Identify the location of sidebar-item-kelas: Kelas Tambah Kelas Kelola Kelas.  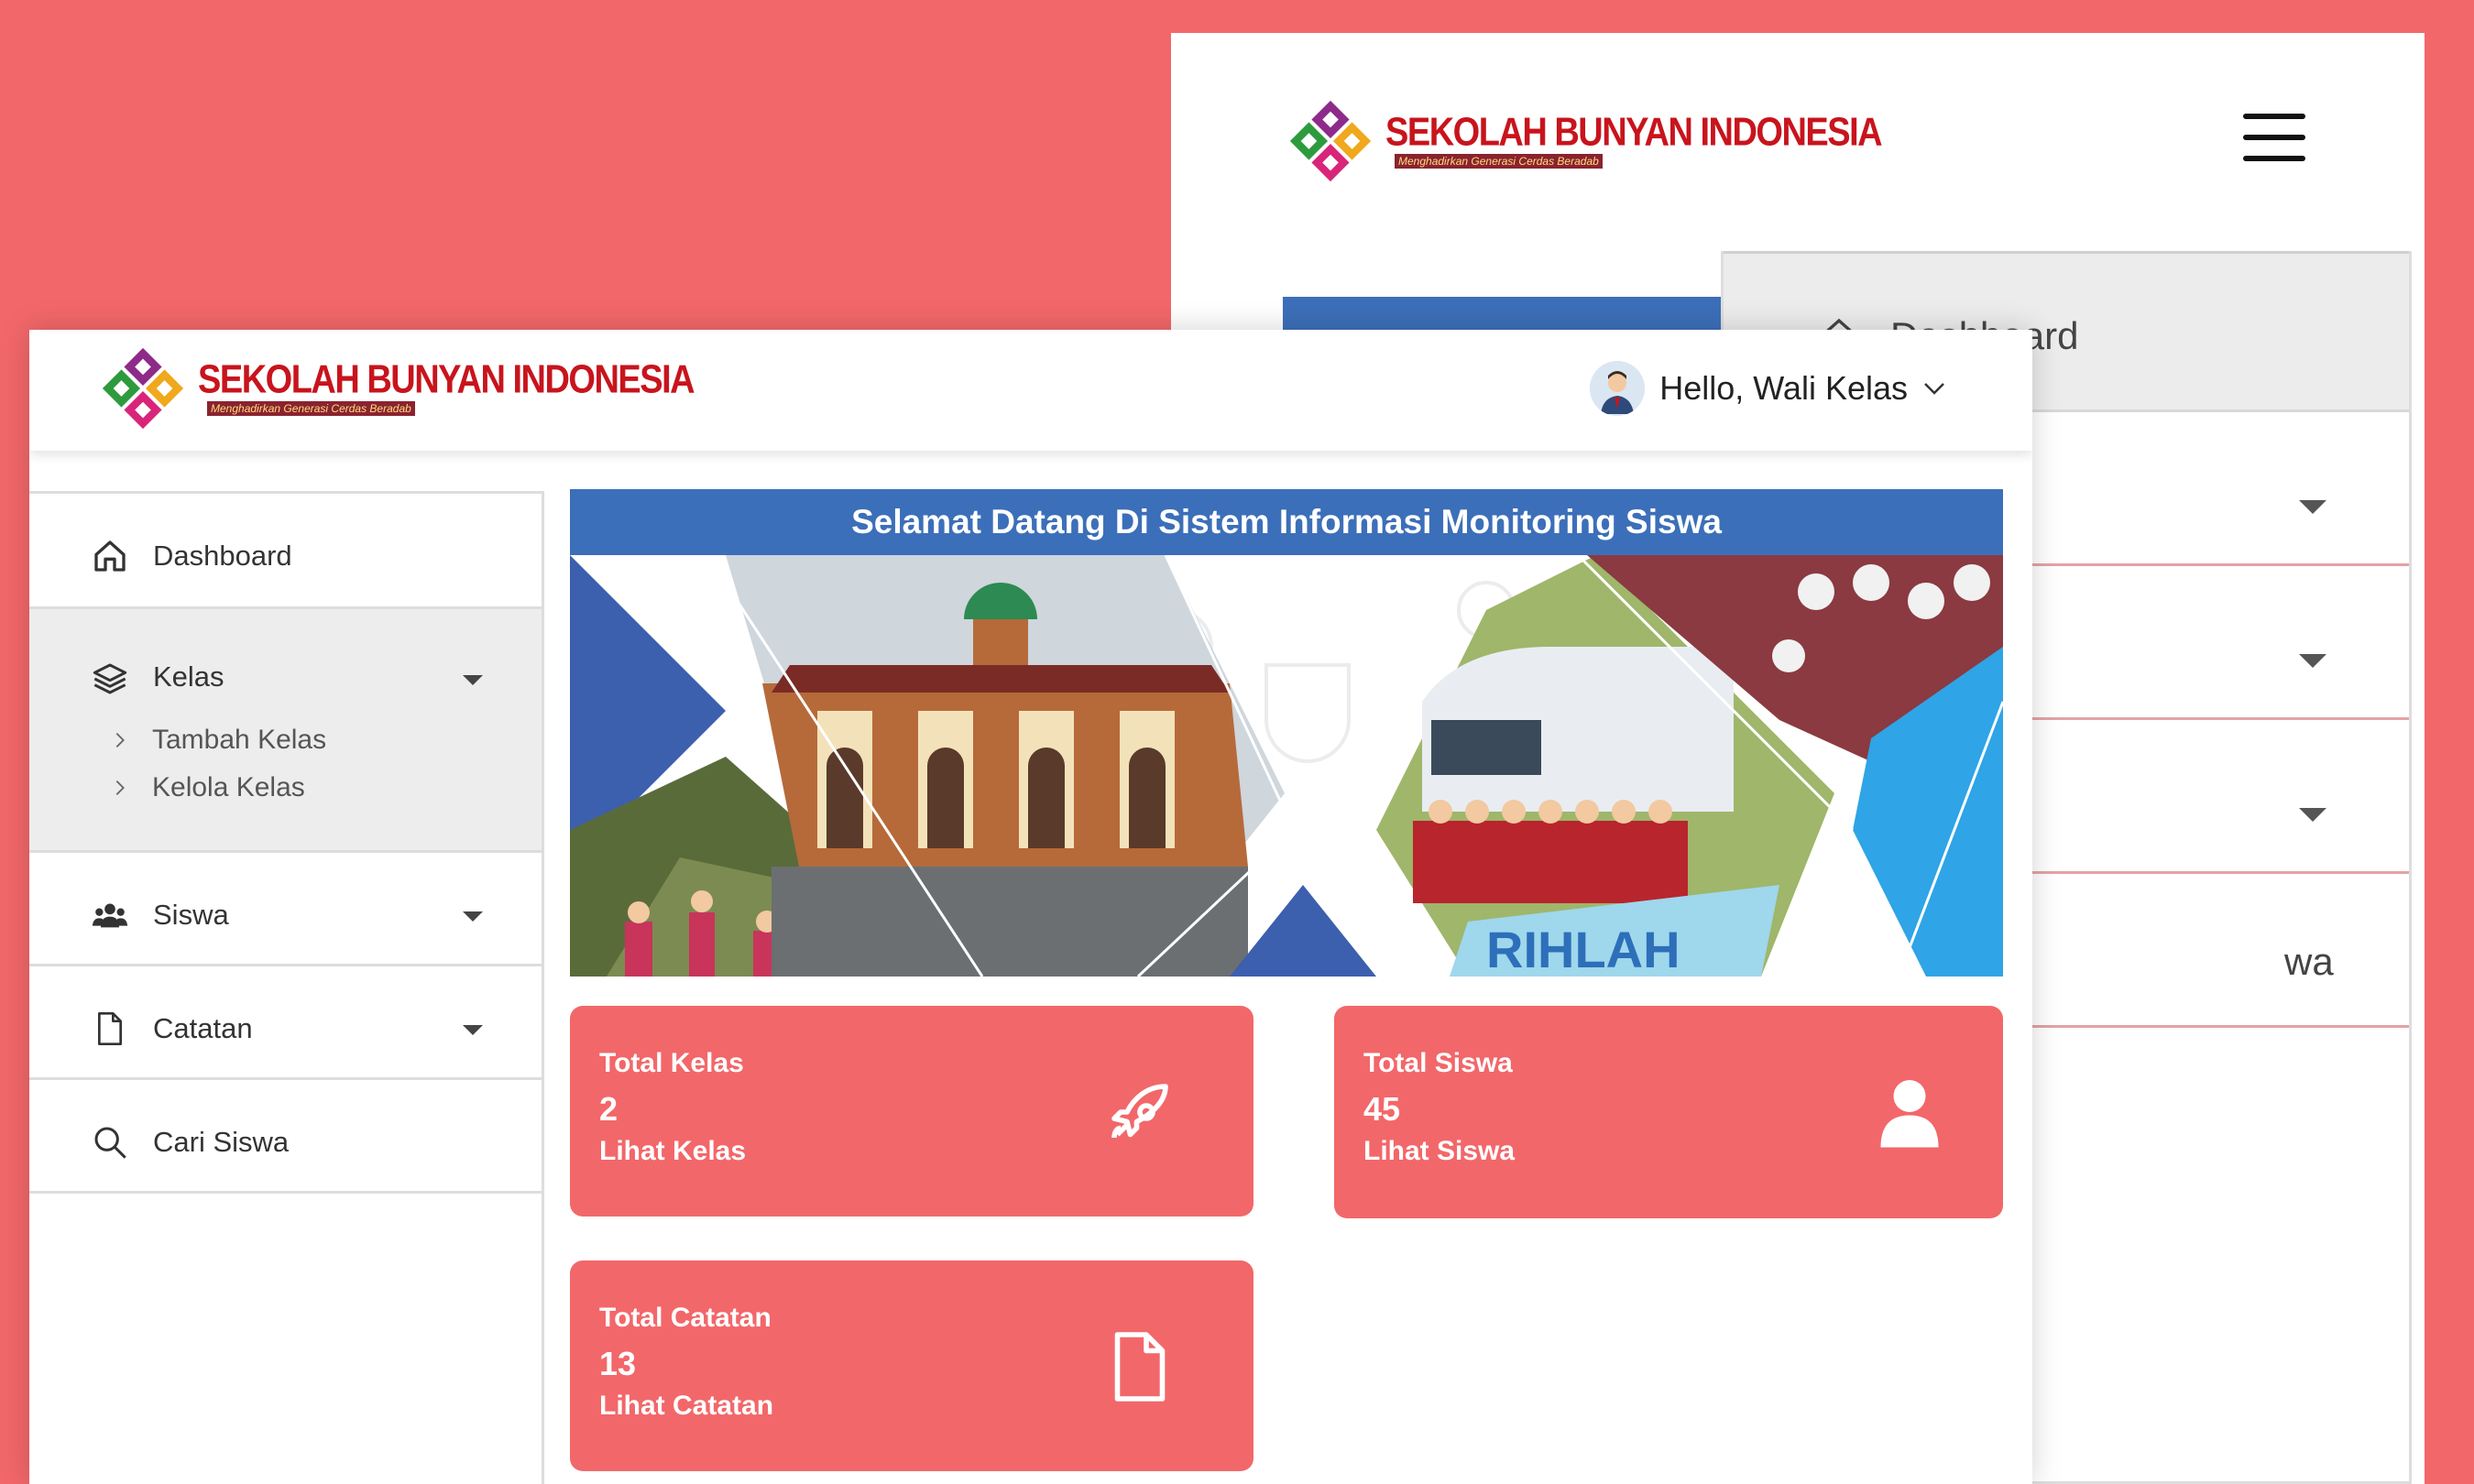
(285, 731).